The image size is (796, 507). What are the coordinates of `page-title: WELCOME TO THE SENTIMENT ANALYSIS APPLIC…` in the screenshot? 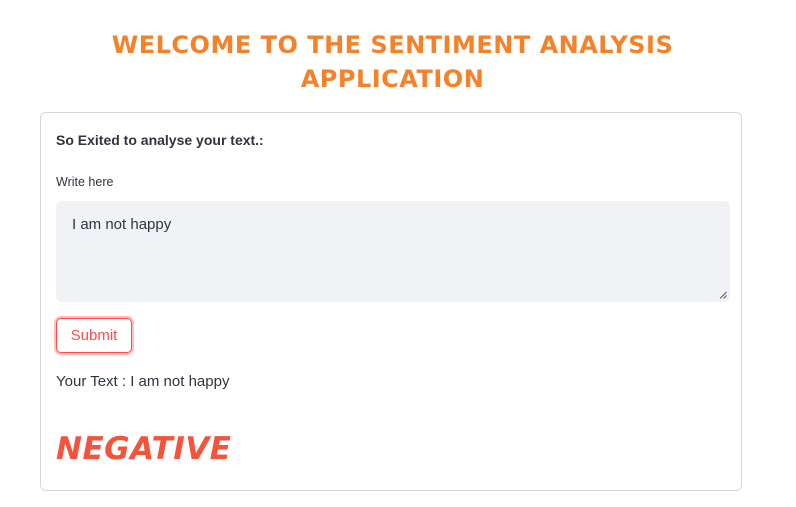 It's located at (392, 62).